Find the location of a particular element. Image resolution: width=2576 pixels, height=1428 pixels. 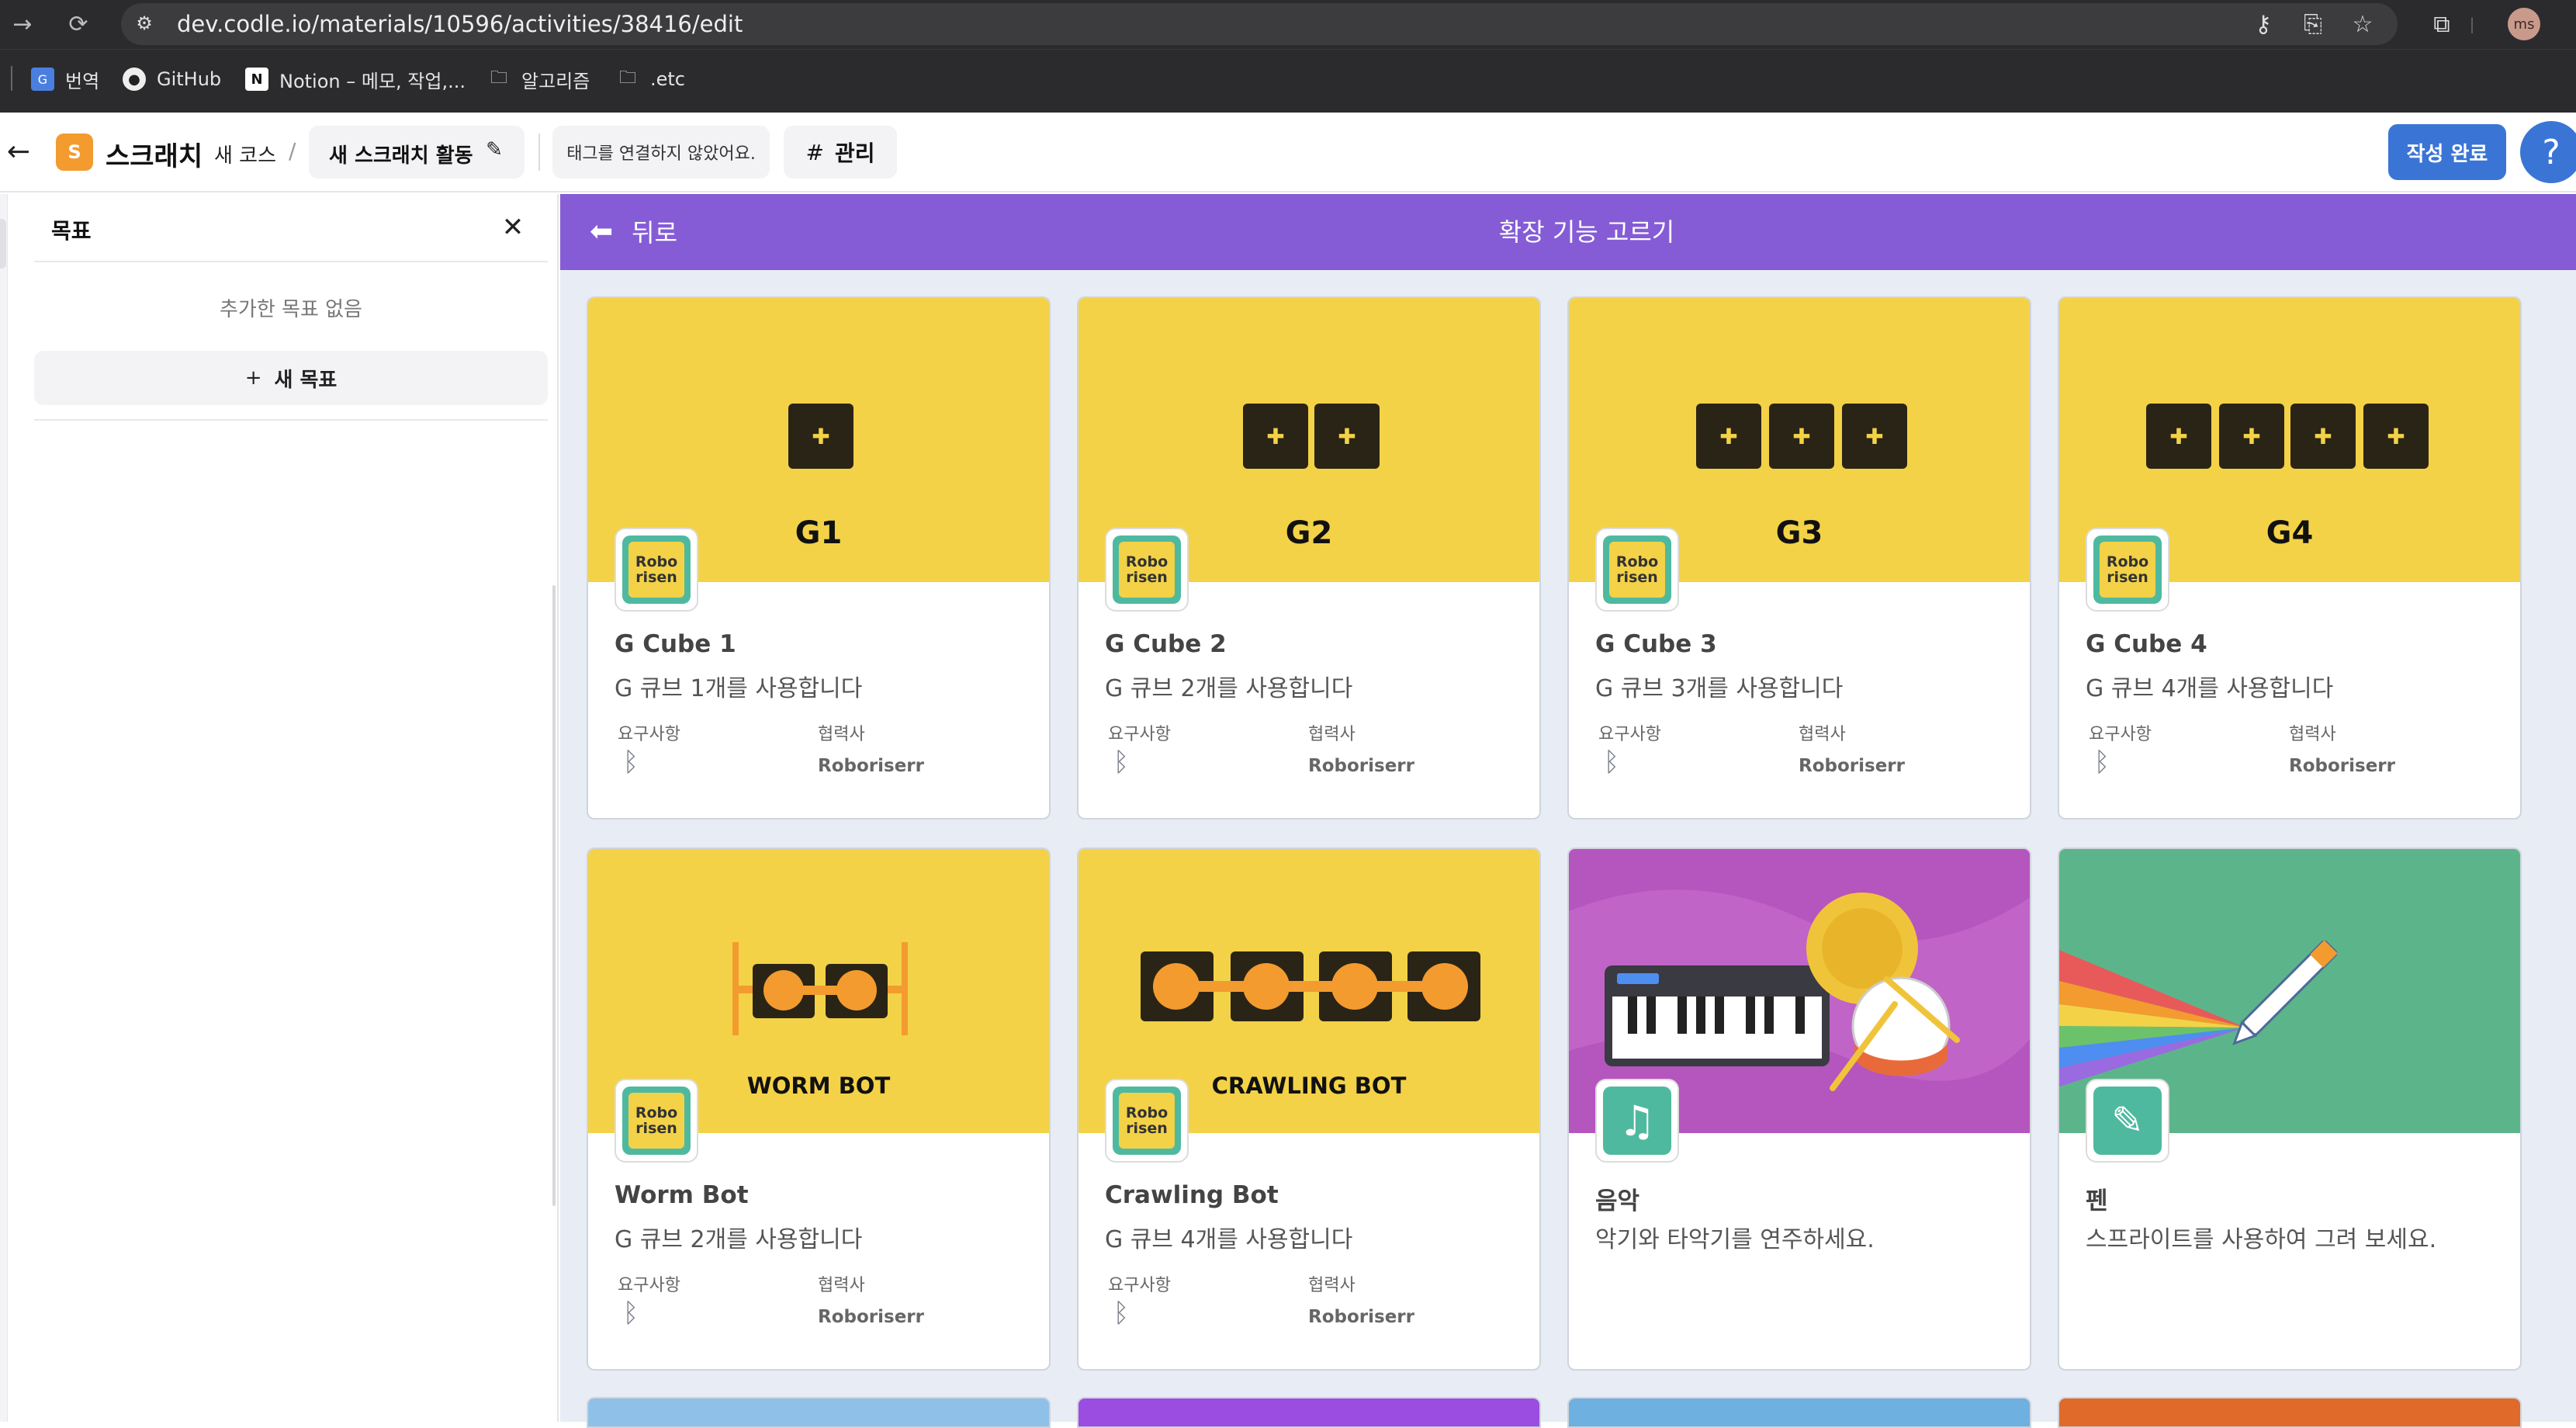

bookmark-translate: G 번역 is located at coordinates (65, 79).